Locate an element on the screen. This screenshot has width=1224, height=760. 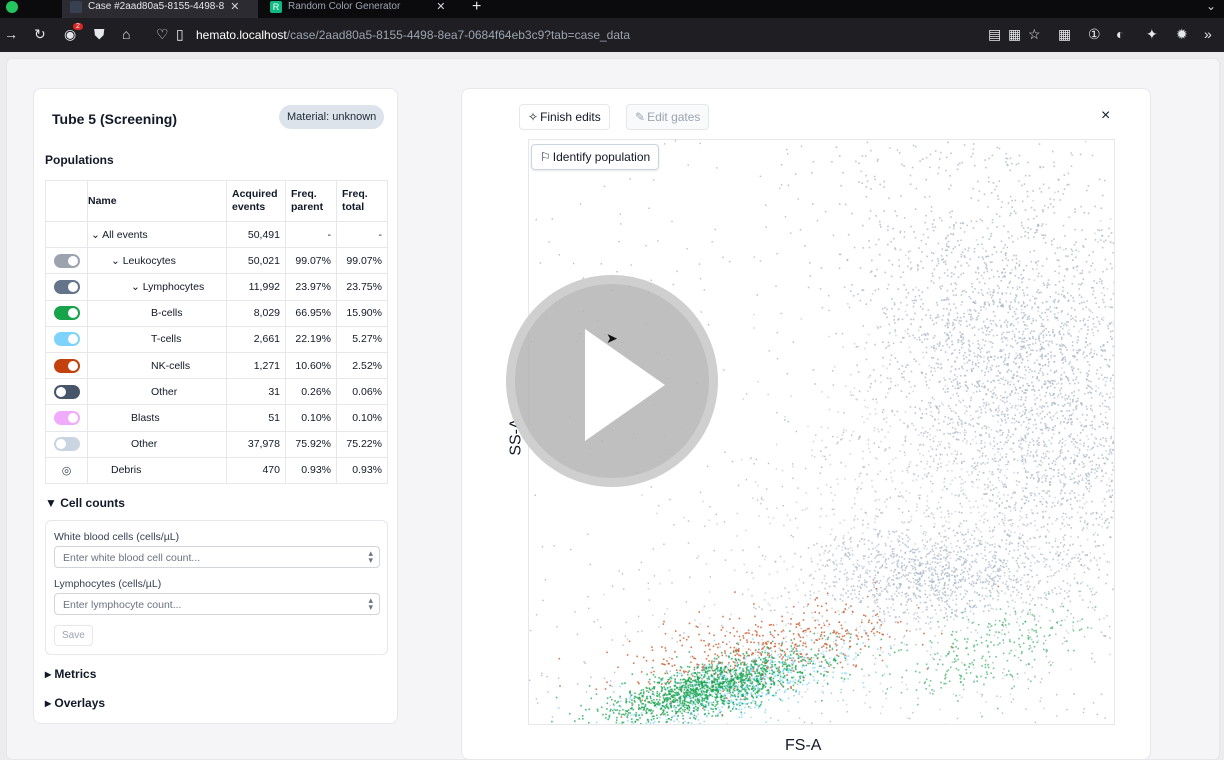
puzzle-icon: ✦ is located at coordinates (1152, 34).